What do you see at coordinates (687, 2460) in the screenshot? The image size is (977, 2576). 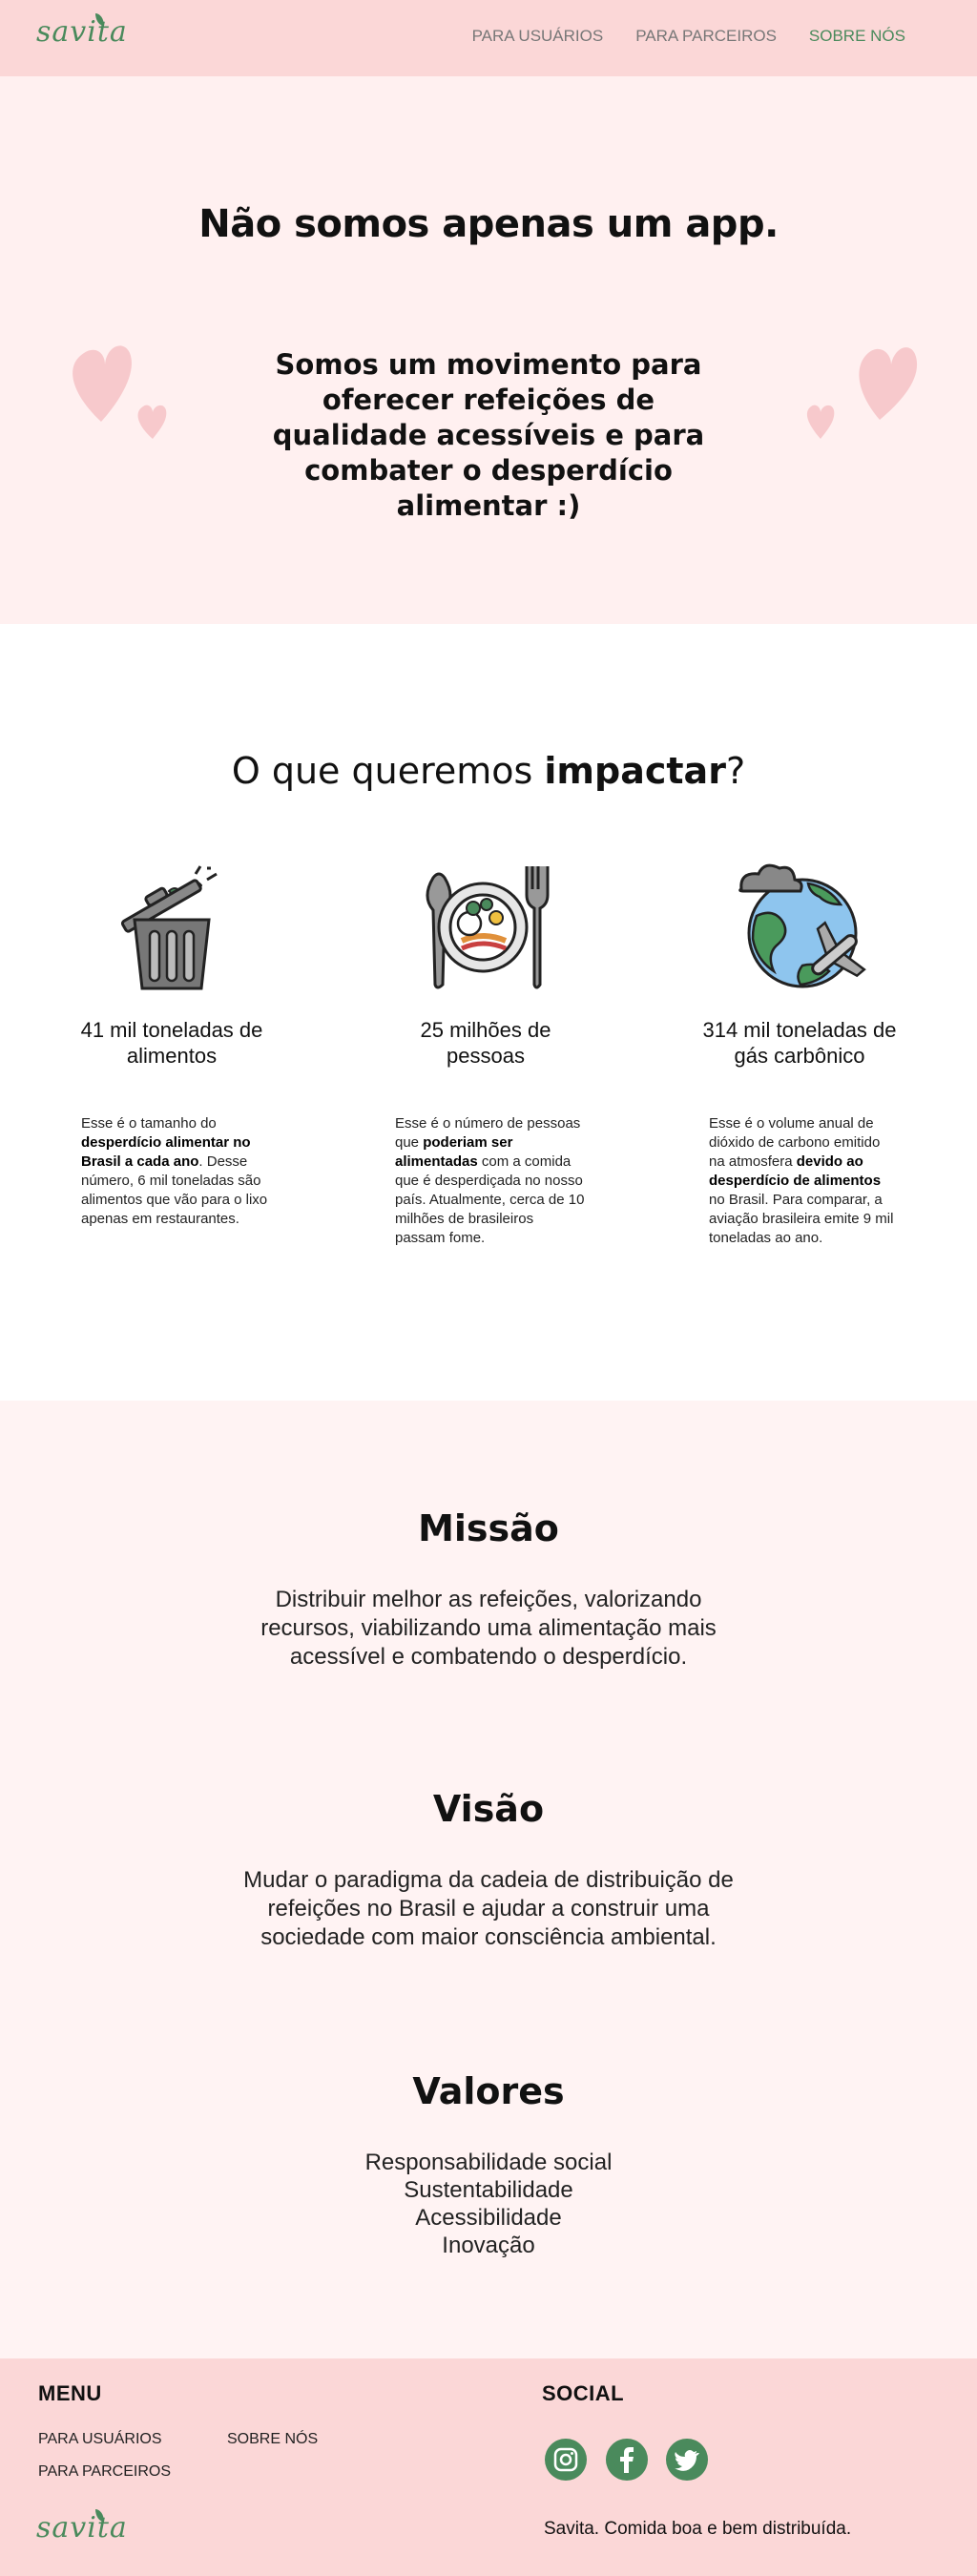 I see `twitter-icon` at bounding box center [687, 2460].